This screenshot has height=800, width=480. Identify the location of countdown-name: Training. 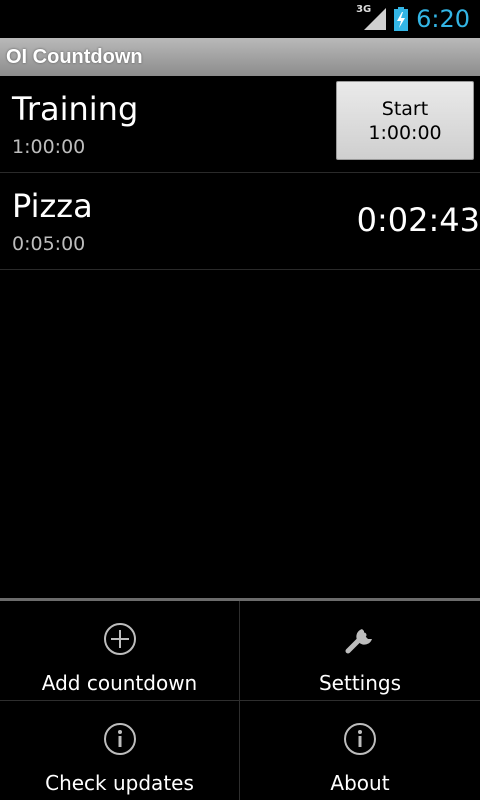
(75, 109).